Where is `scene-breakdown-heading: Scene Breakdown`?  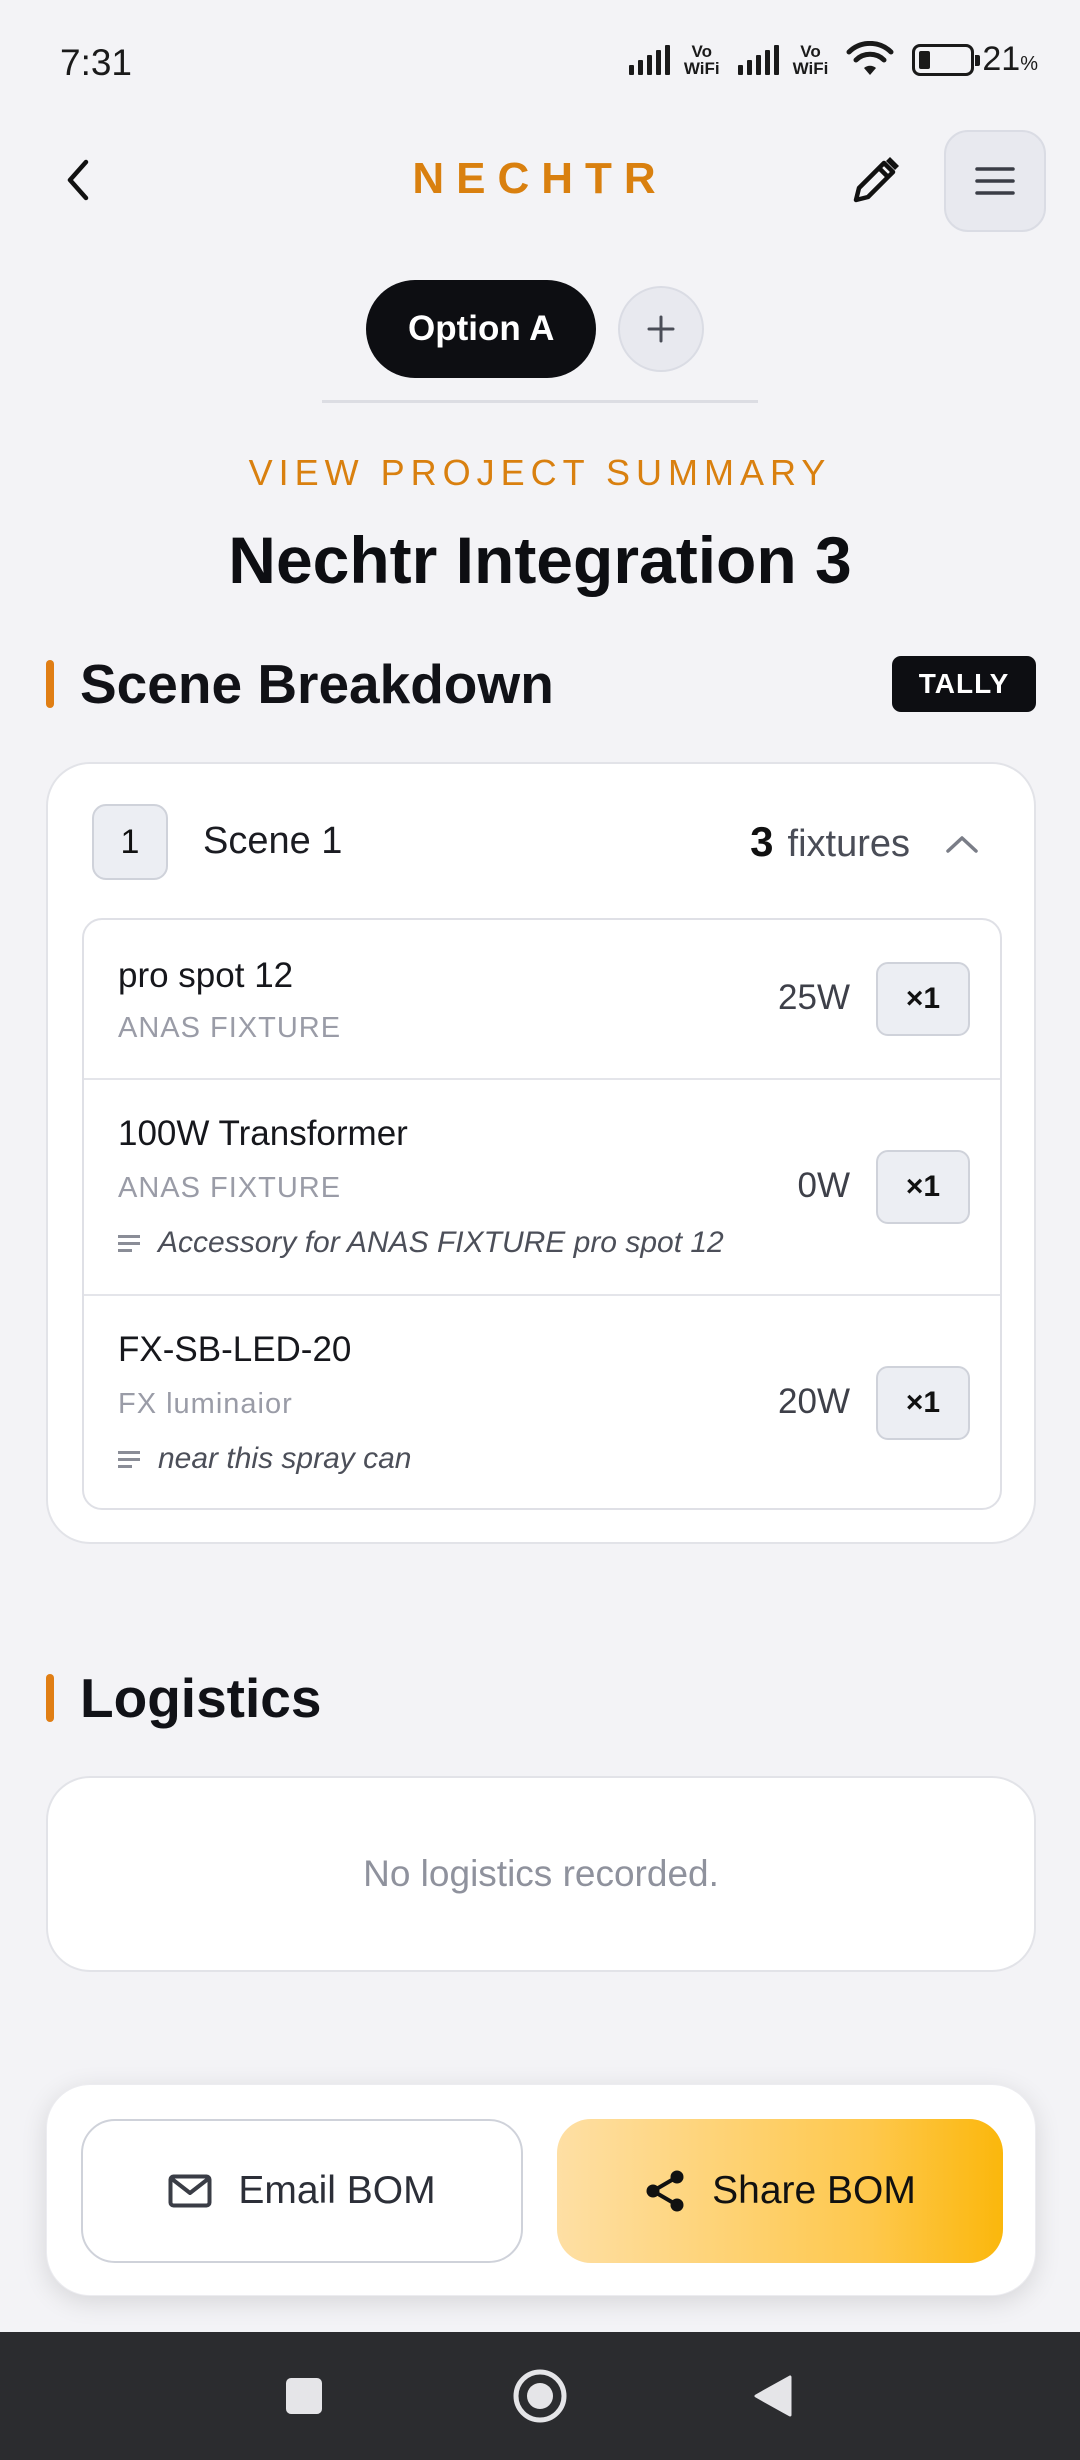 scene-breakdown-heading: Scene Breakdown is located at coordinates (300, 684).